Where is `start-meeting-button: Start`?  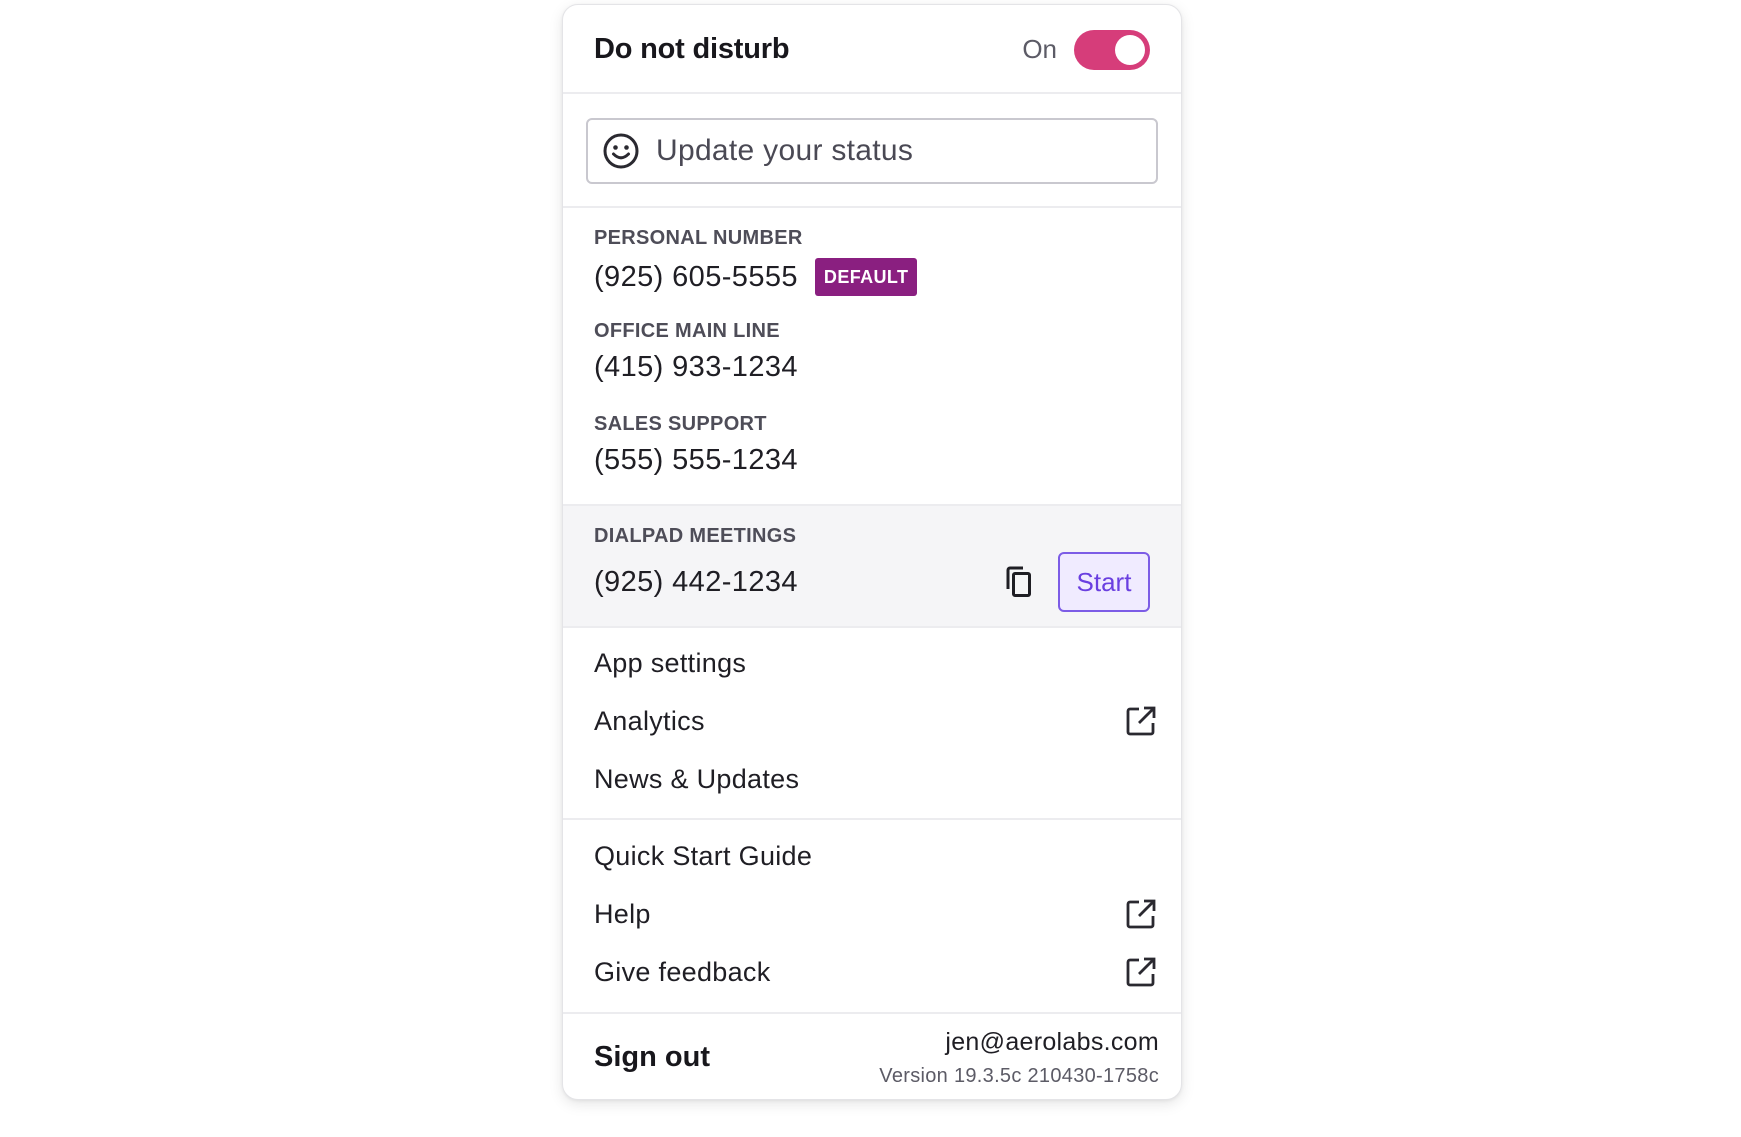
start-meeting-button: Start is located at coordinates (1104, 582).